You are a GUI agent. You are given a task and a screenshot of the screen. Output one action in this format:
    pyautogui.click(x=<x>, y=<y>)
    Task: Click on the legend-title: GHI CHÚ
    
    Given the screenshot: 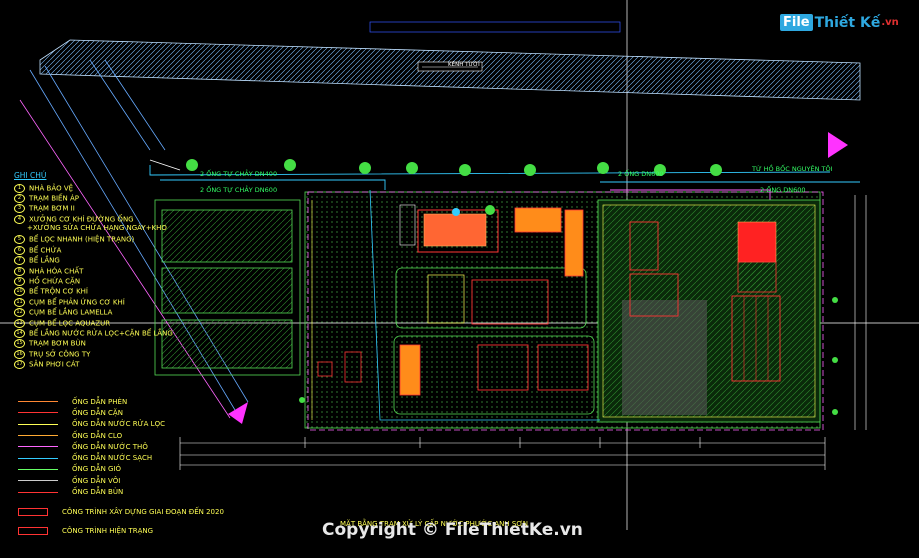 What is the action you would take?
    pyautogui.click(x=30, y=175)
    